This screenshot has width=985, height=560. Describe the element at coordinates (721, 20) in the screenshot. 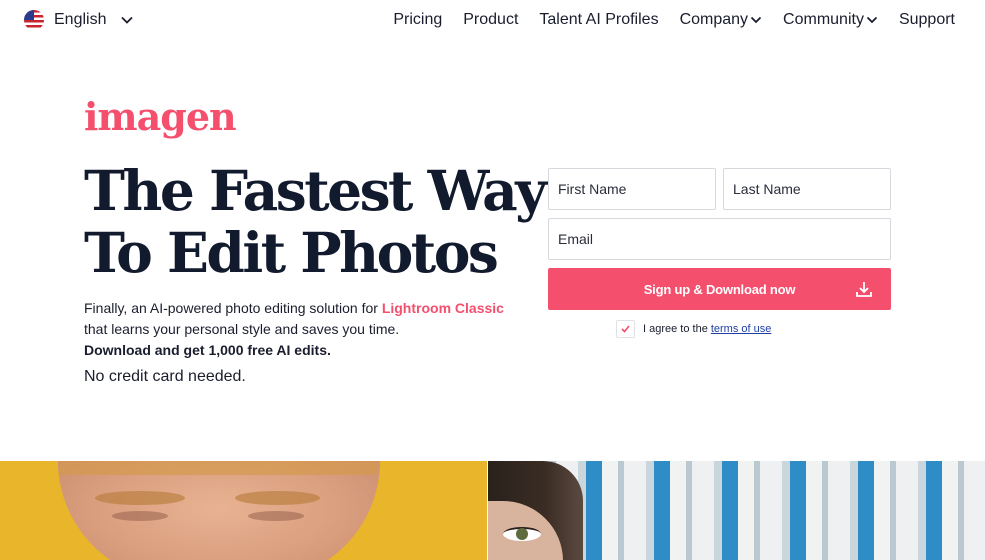

I see `nav-link-company: Company` at that location.